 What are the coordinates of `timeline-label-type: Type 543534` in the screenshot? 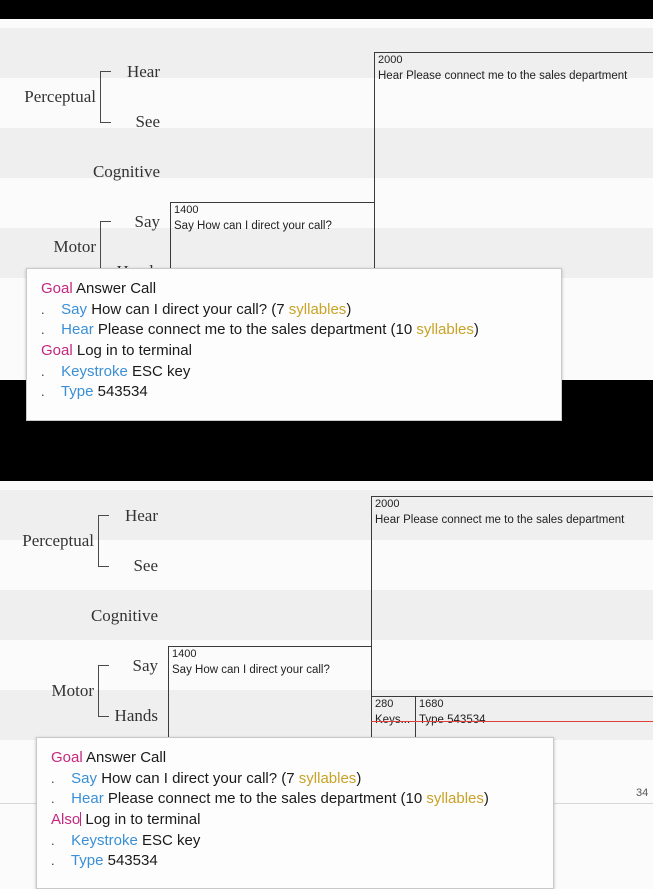 It's located at (452, 720).